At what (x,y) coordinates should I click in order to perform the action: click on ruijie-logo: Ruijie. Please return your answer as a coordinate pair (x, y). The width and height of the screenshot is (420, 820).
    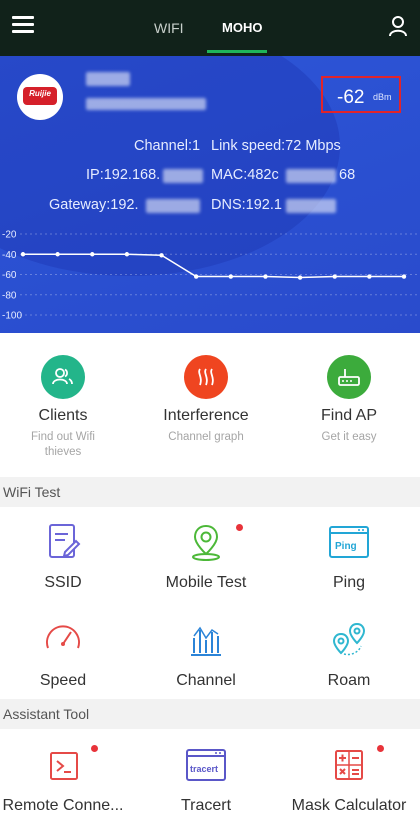
    Looking at the image, I should click on (40, 97).